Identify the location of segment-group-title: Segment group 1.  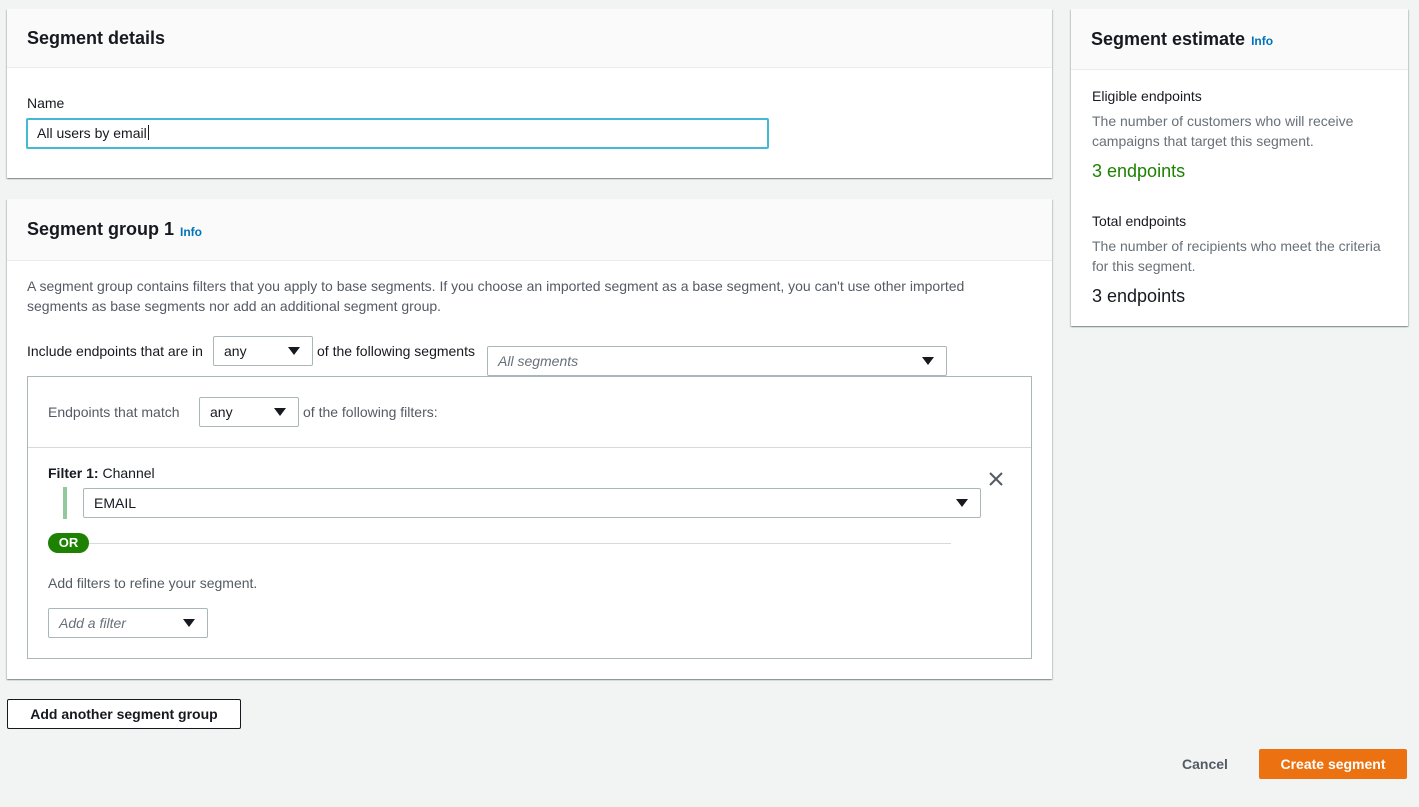
(101, 229).